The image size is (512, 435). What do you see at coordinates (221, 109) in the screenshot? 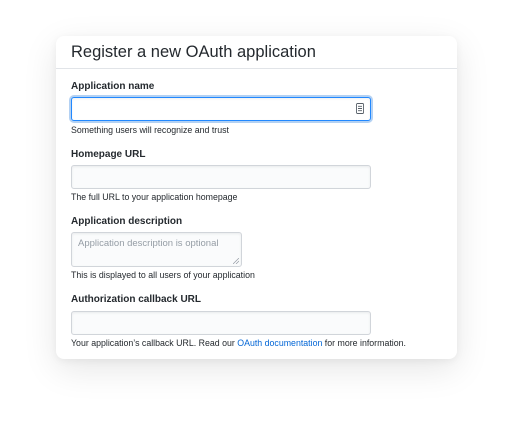
I see `application-name-input` at bounding box center [221, 109].